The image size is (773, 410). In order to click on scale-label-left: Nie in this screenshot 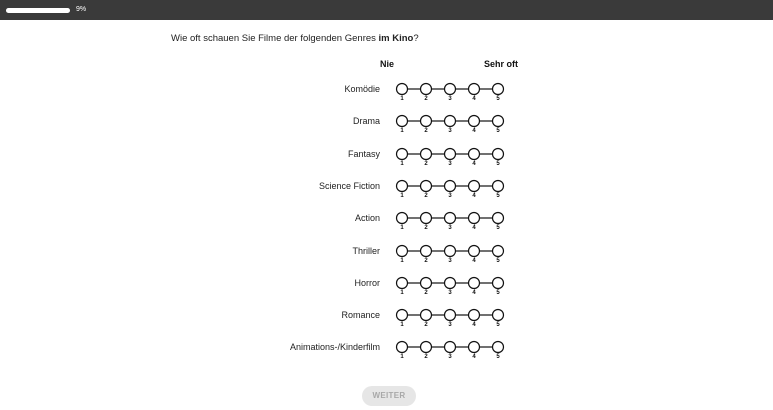, I will do `click(387, 64)`.